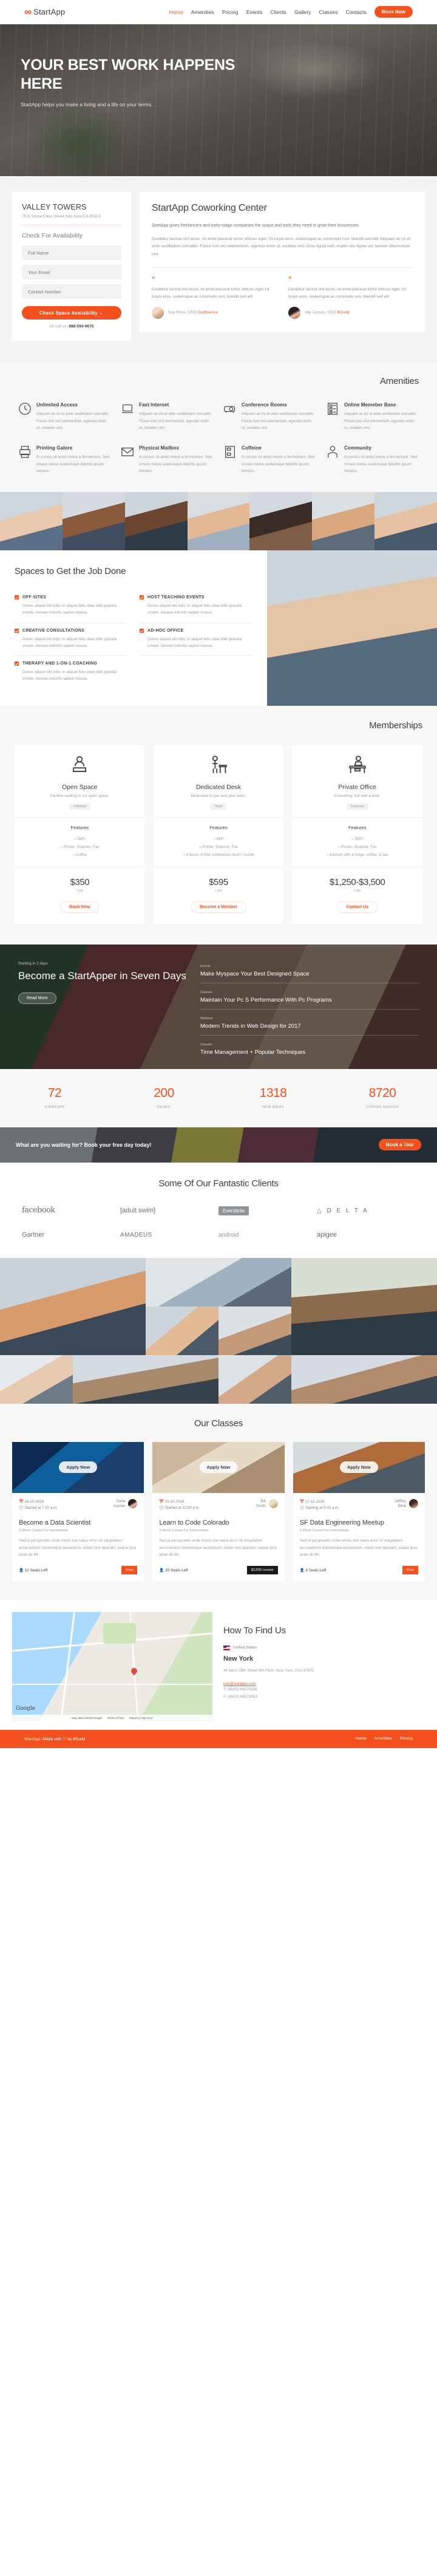  I want to click on plan-feature: Printer, Scanner, Fax, so click(357, 847).